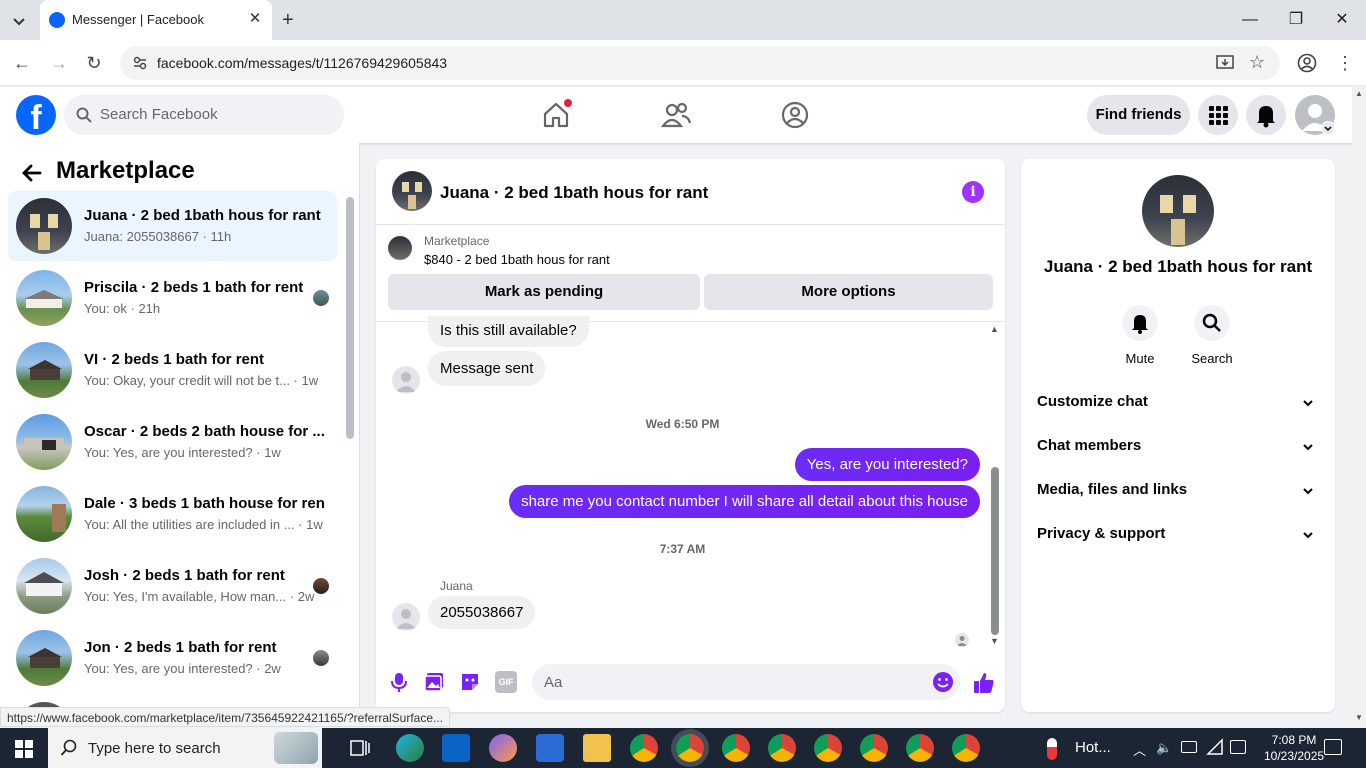 Image resolution: width=1366 pixels, height=768 pixels. Describe the element at coordinates (1258, 62) in the screenshot. I see `bookmark-star-icon: ☆` at that location.